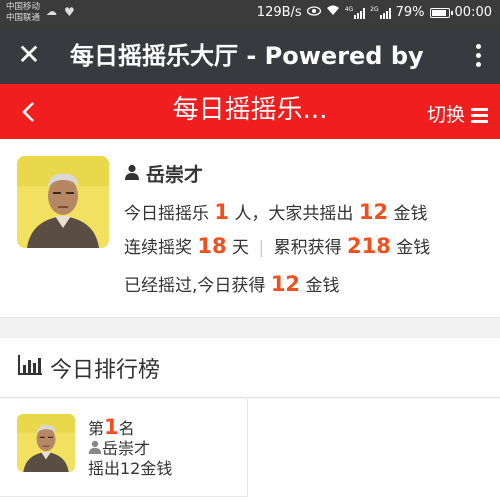  I want to click on rank-position: 第1名, so click(111, 427).